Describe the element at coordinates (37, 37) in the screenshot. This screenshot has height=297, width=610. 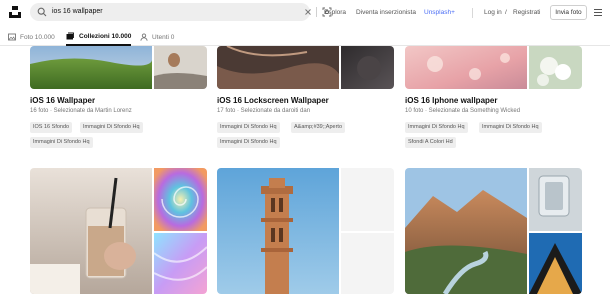
I see `tab-photos-label: Foto 10.000` at that location.